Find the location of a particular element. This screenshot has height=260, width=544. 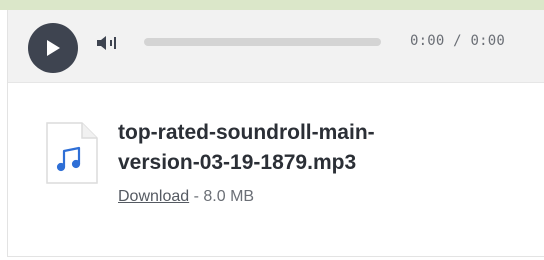

music-file-icon is located at coordinates (72, 153).